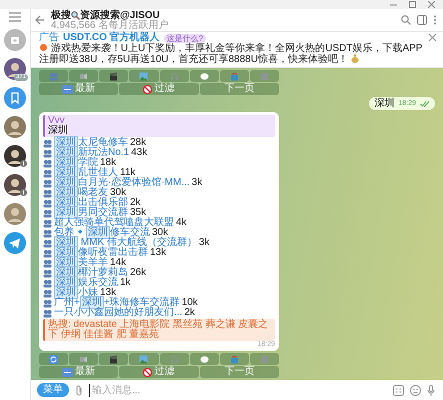  I want to click on member-count: 35k, so click(138, 213).